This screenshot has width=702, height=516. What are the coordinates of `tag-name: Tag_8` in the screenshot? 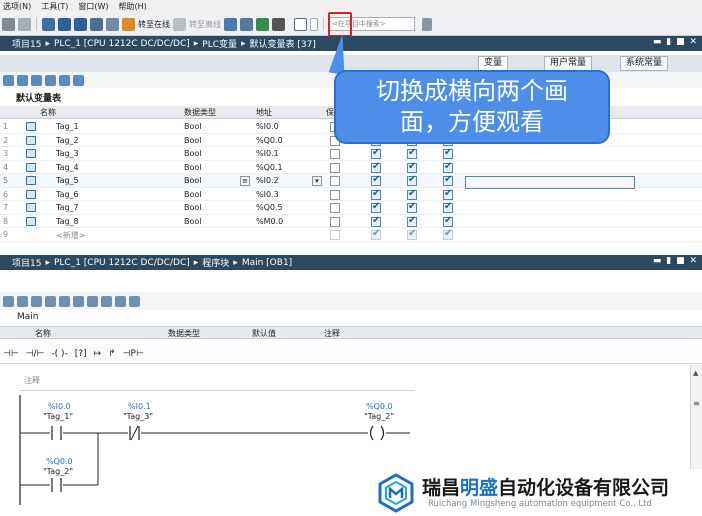 It's located at (67, 221).